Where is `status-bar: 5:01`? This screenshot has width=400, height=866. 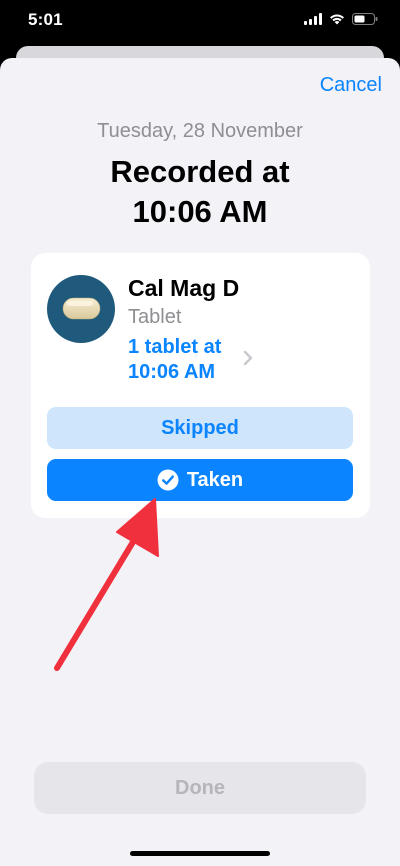
status-bar: 5:01 is located at coordinates (200, 23).